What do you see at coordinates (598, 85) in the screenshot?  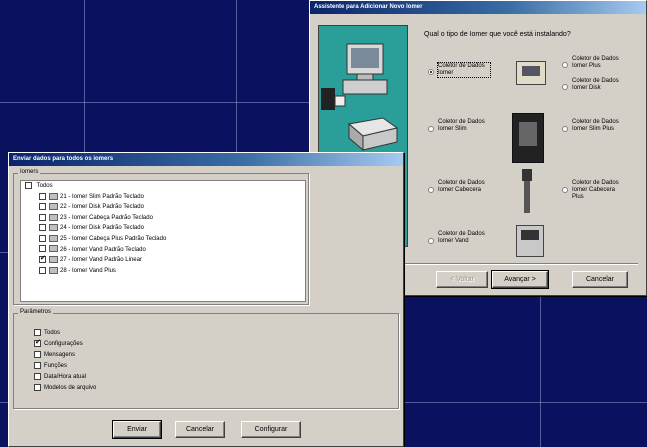 I see `option-label-iomer-disk: Coletor de Dados Iomer Disk` at bounding box center [598, 85].